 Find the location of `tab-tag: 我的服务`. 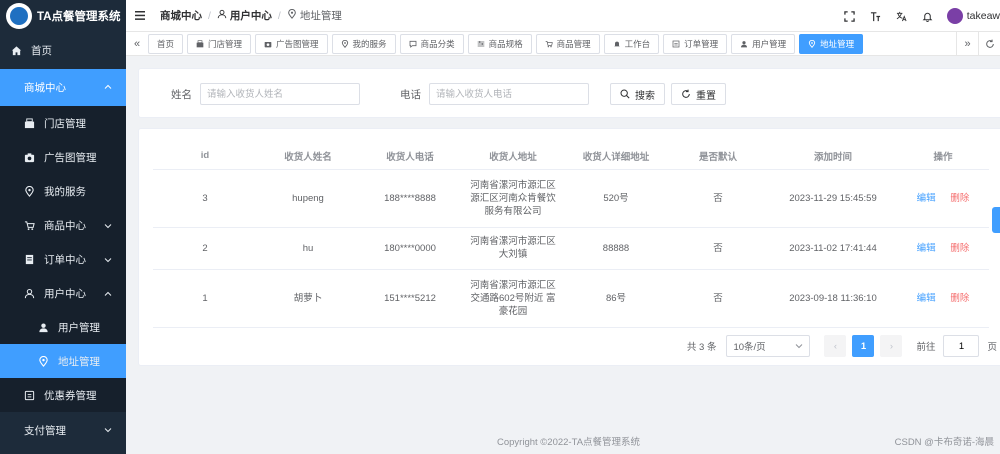

tab-tag: 我的服务 is located at coordinates (363, 43).